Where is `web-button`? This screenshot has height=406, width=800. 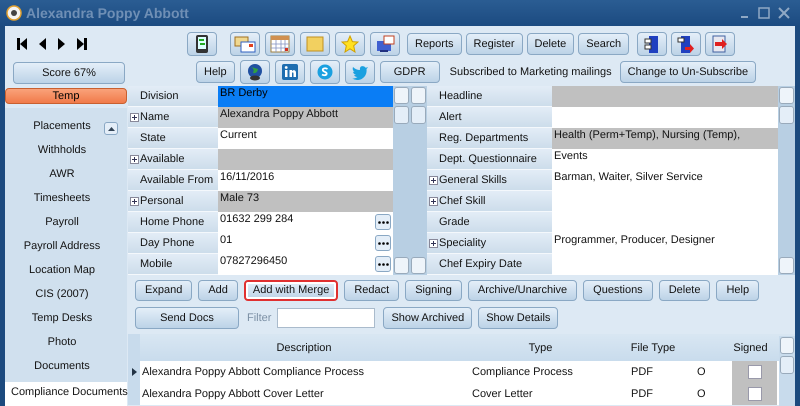
web-button is located at coordinates (255, 72).